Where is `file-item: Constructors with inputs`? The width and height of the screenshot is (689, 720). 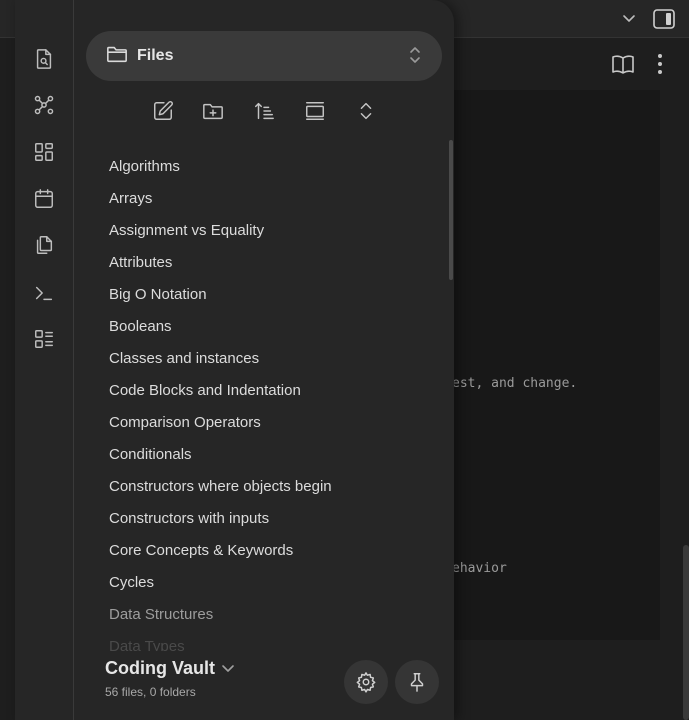
file-item: Constructors with inputs is located at coordinates (189, 519).